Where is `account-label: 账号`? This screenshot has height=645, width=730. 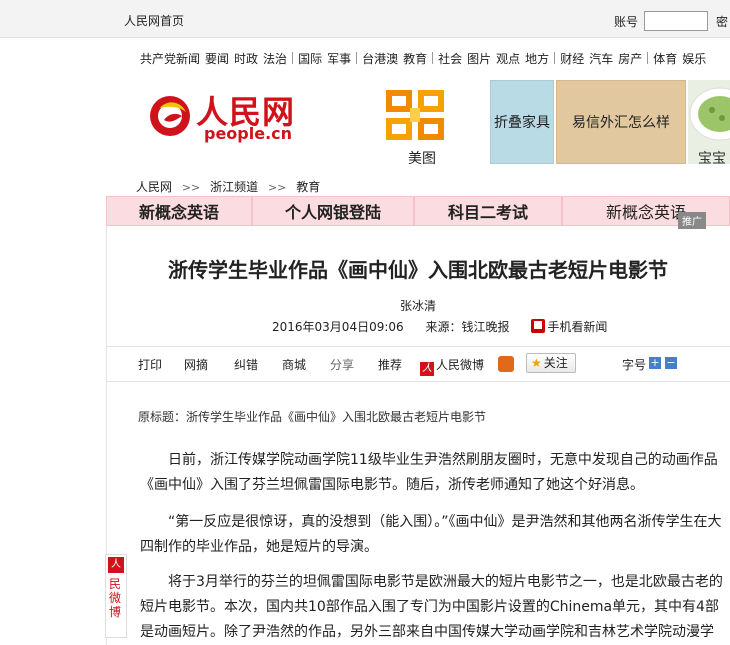 account-label: 账号 is located at coordinates (626, 22).